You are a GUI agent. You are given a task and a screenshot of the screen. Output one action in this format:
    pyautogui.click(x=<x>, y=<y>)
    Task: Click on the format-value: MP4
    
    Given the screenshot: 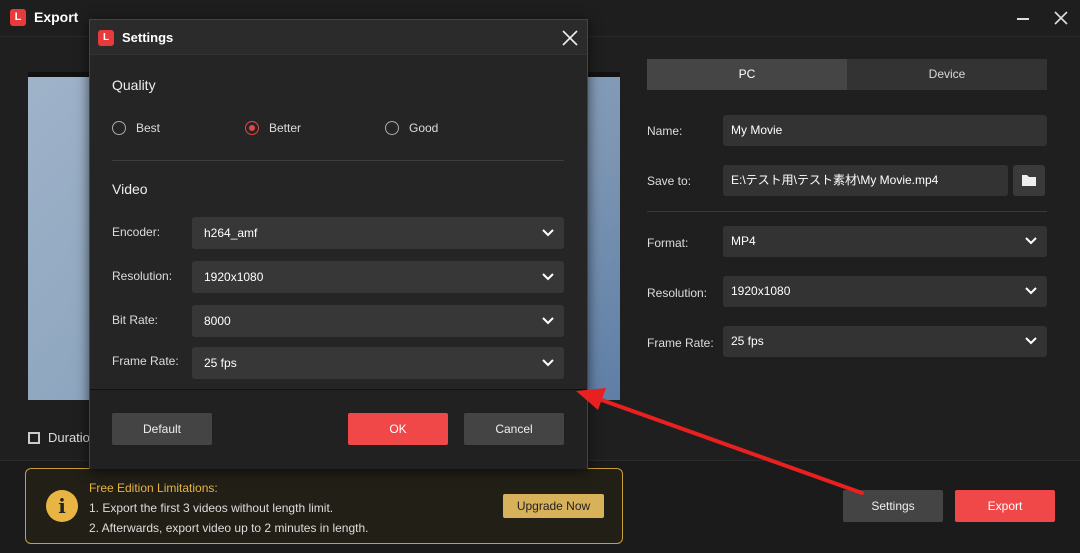 What is the action you would take?
    pyautogui.click(x=743, y=241)
    